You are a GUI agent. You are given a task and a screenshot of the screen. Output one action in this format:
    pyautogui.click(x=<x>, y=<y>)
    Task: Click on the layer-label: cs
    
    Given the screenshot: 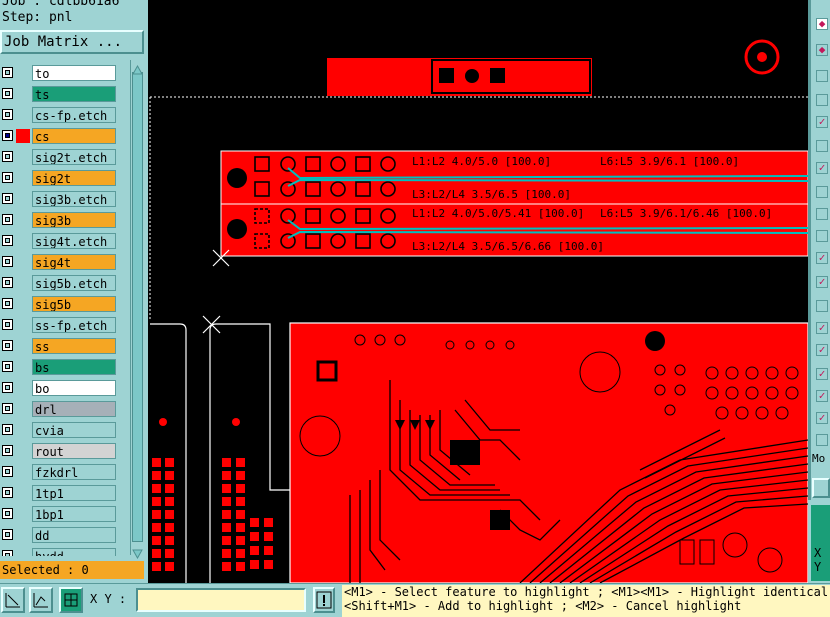 What is the action you would take?
    pyautogui.click(x=74, y=136)
    